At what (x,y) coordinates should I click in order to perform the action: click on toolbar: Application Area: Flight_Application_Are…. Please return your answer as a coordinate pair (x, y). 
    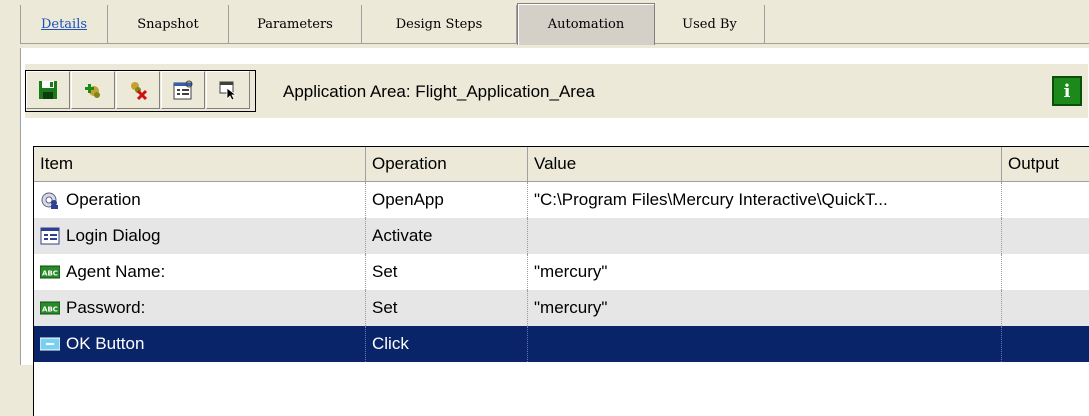
    Looking at the image, I should click on (556, 91).